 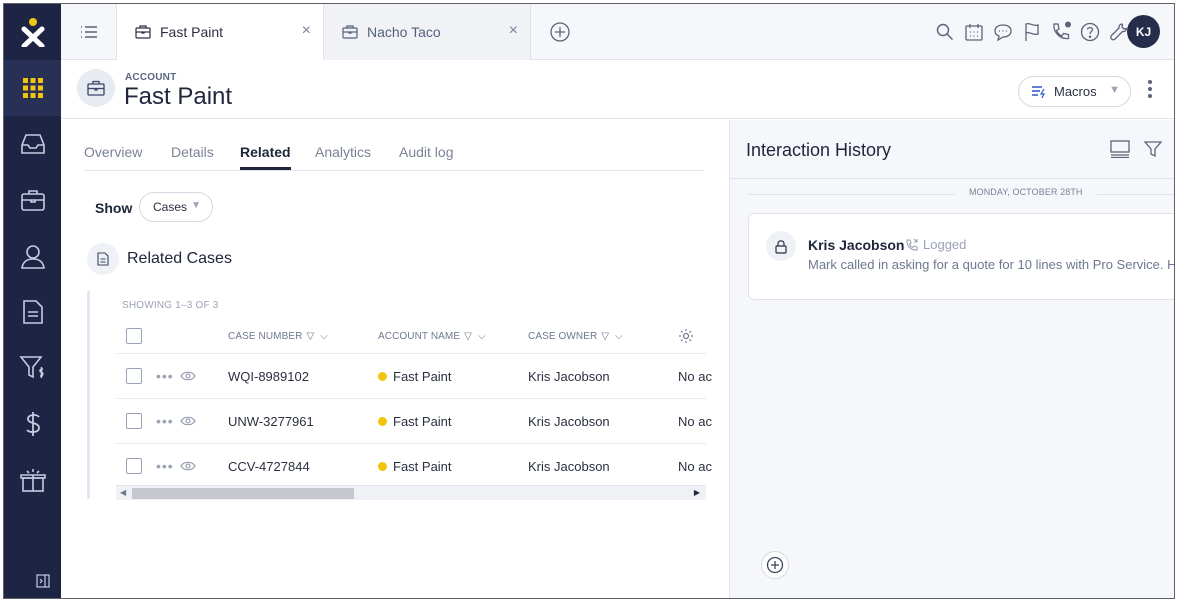 What do you see at coordinates (271, 421) in the screenshot?
I see `case-number: UNW-3277961` at bounding box center [271, 421].